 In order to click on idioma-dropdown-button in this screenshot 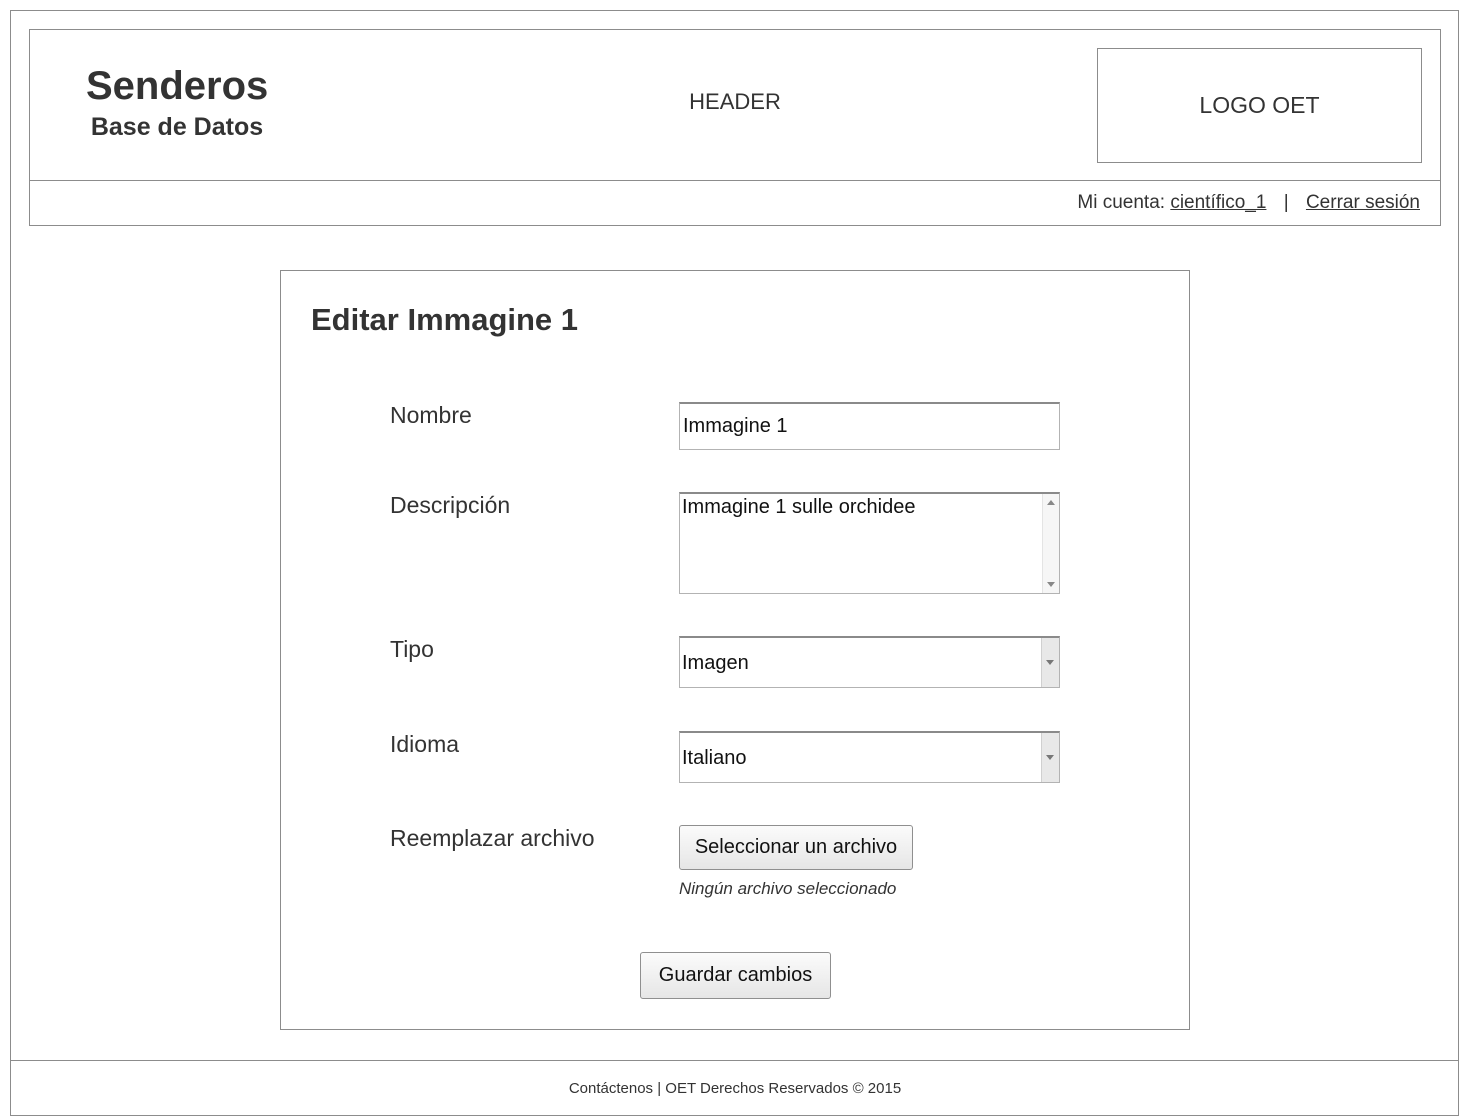, I will do `click(1050, 757)`.